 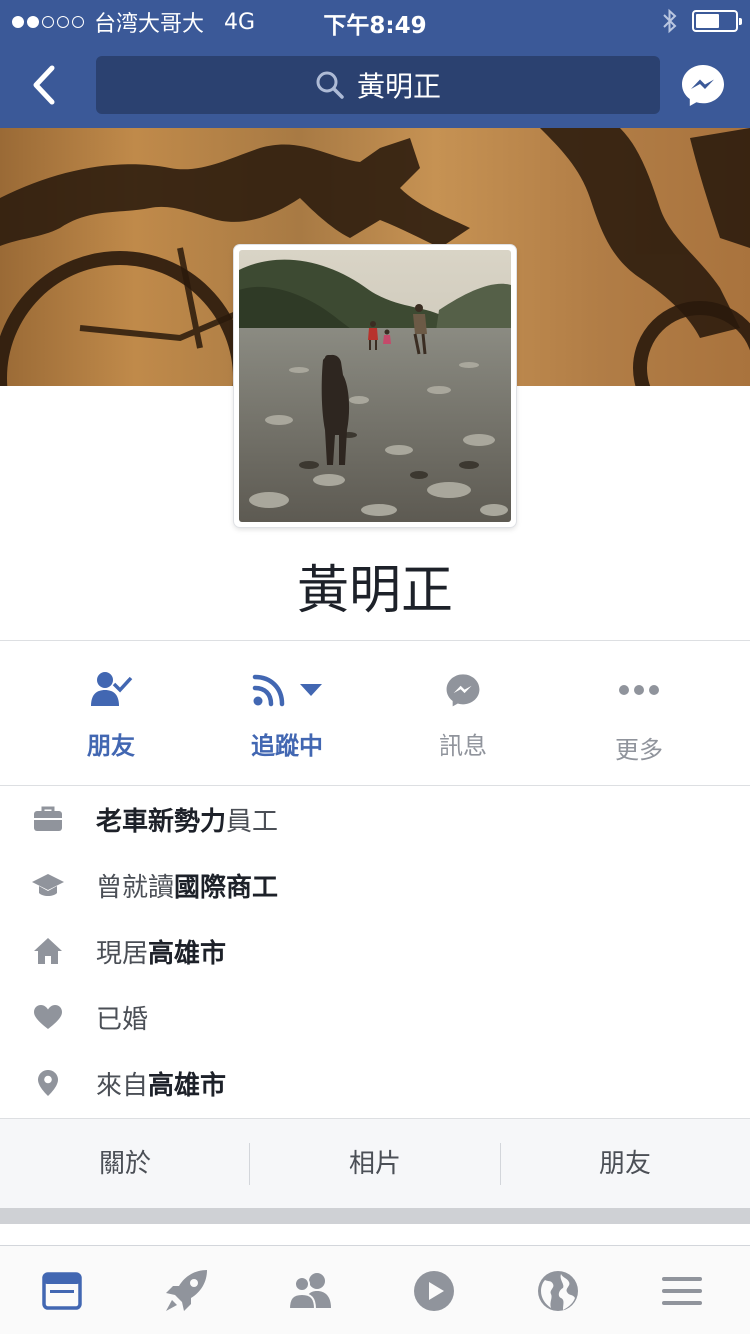 I want to click on bottom-tab-video, so click(x=434, y=1291).